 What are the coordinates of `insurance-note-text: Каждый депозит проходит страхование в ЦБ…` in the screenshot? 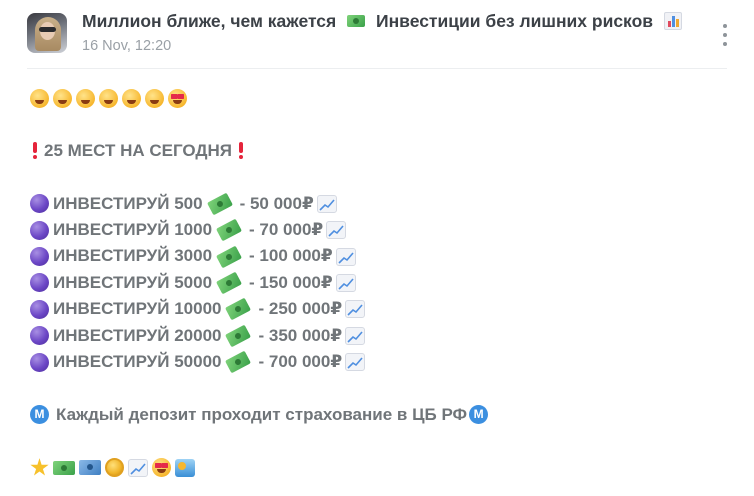 It's located at (262, 414).